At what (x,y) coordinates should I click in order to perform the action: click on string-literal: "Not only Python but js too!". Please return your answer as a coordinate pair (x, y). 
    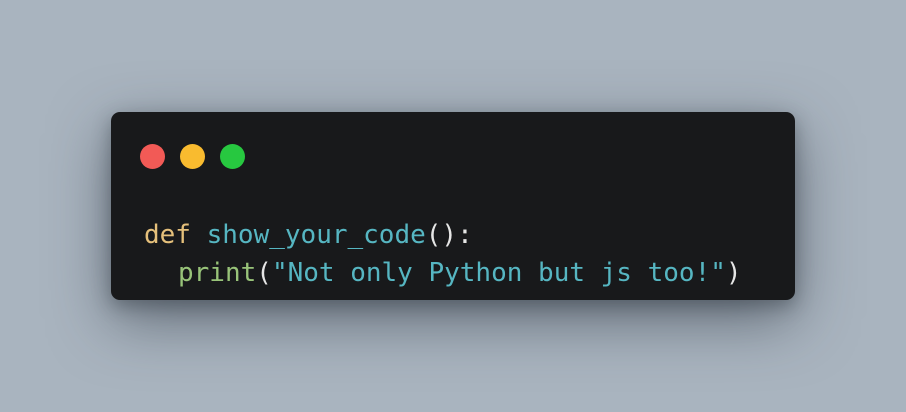
    Looking at the image, I should click on (498, 273).